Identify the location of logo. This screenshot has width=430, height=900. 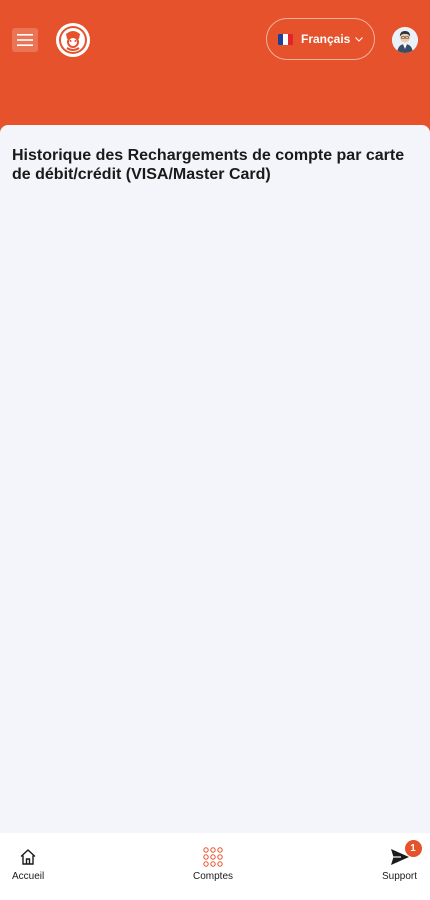
(73, 40).